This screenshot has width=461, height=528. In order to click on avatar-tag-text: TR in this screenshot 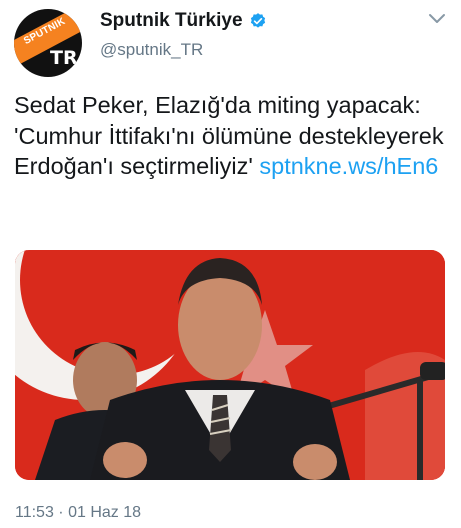, I will do `click(64, 58)`.